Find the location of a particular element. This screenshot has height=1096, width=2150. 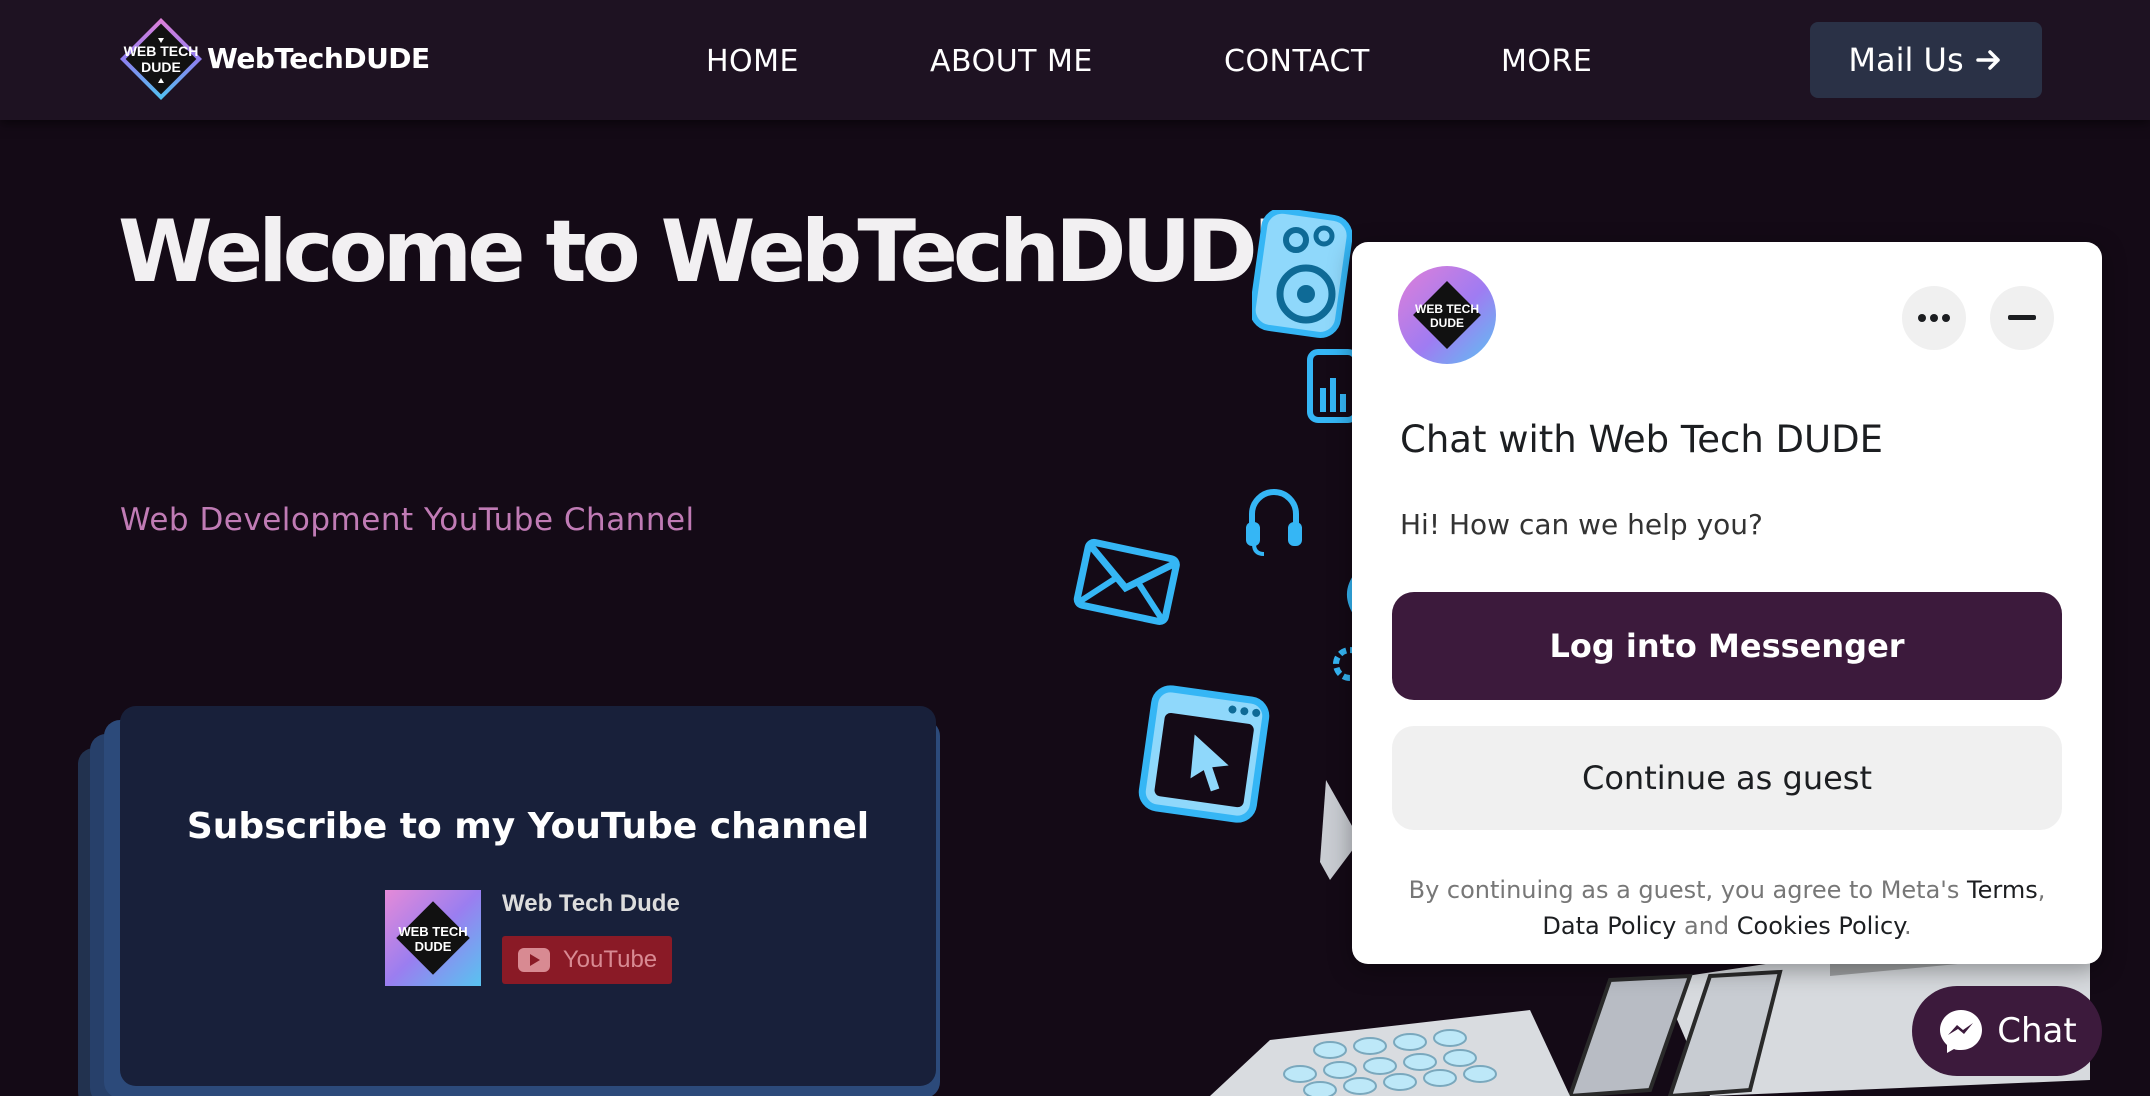

avatar-text-line1: WEB TECH is located at coordinates (432, 931).